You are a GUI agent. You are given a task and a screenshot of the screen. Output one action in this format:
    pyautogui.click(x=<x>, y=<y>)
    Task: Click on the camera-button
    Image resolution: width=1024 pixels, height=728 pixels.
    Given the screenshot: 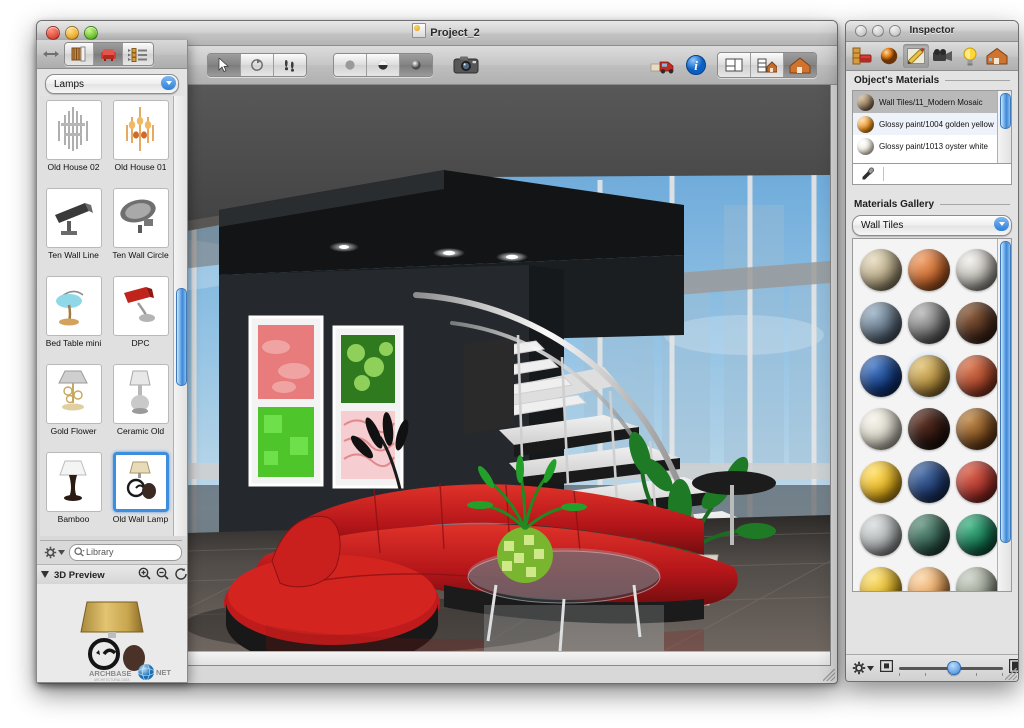 What is the action you would take?
    pyautogui.click(x=466, y=65)
    